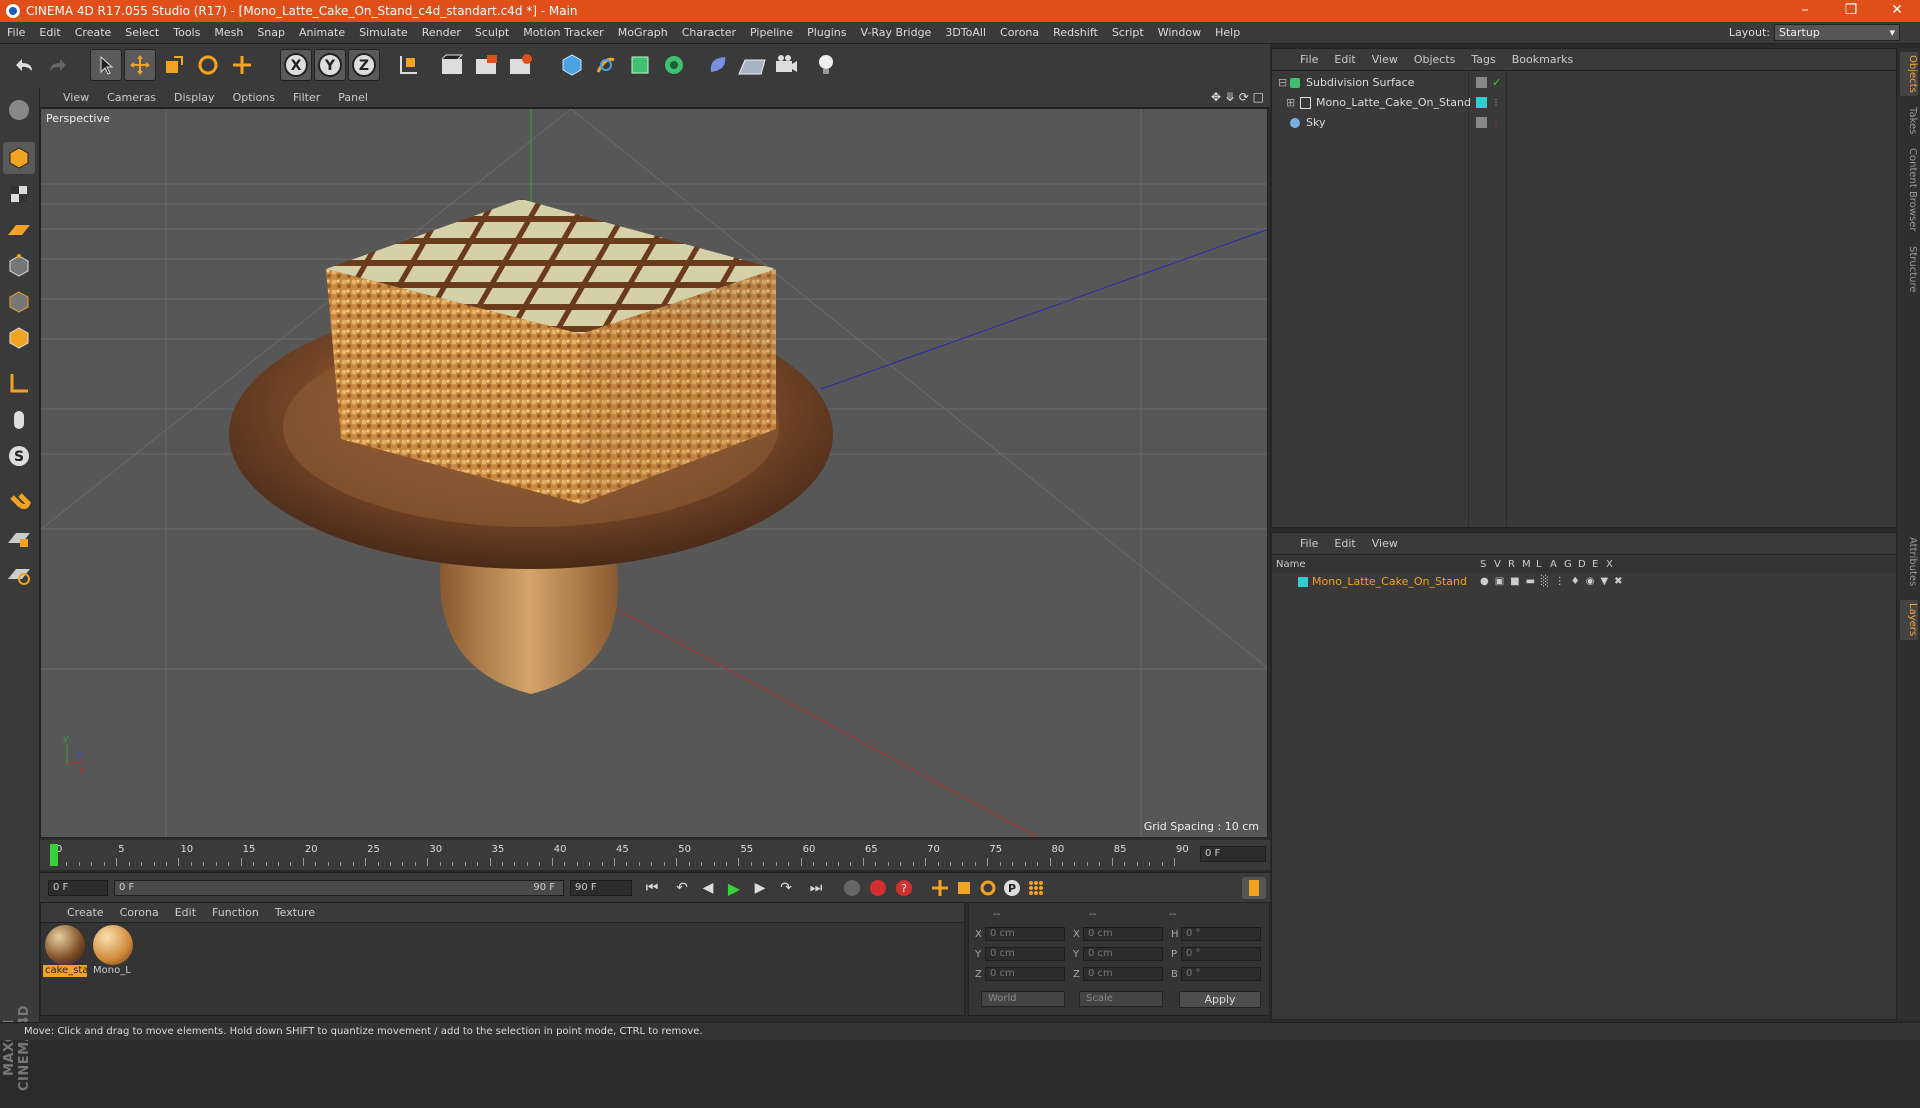  What do you see at coordinates (339, 888) in the screenshot?
I see `frame-range-slider: 0 F 90 F` at bounding box center [339, 888].